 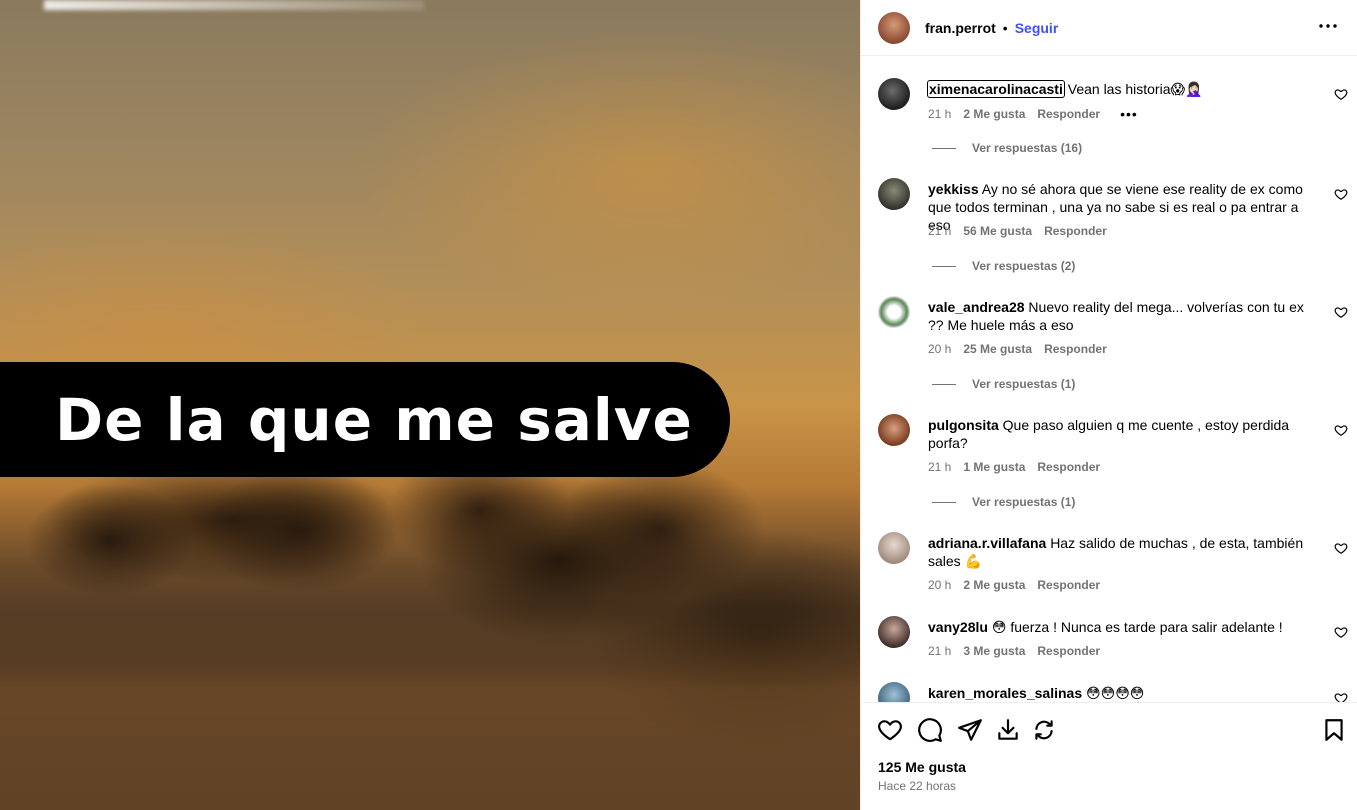 I want to click on view-replies-label: Ver respuestas (2), so click(x=1023, y=266).